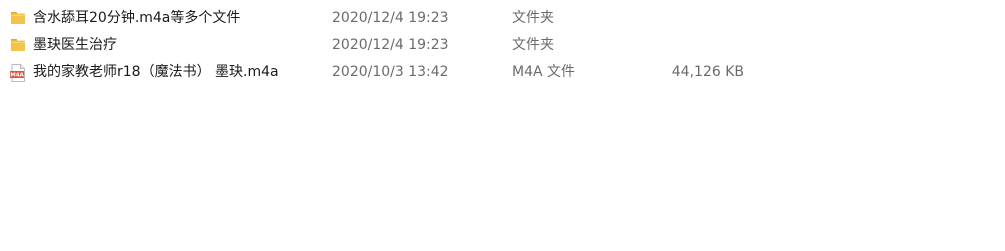 This screenshot has width=1005, height=251. Describe the element at coordinates (137, 18) in the screenshot. I see `file-name: 含水舔耳20分钟.m4a等多个文件` at that location.